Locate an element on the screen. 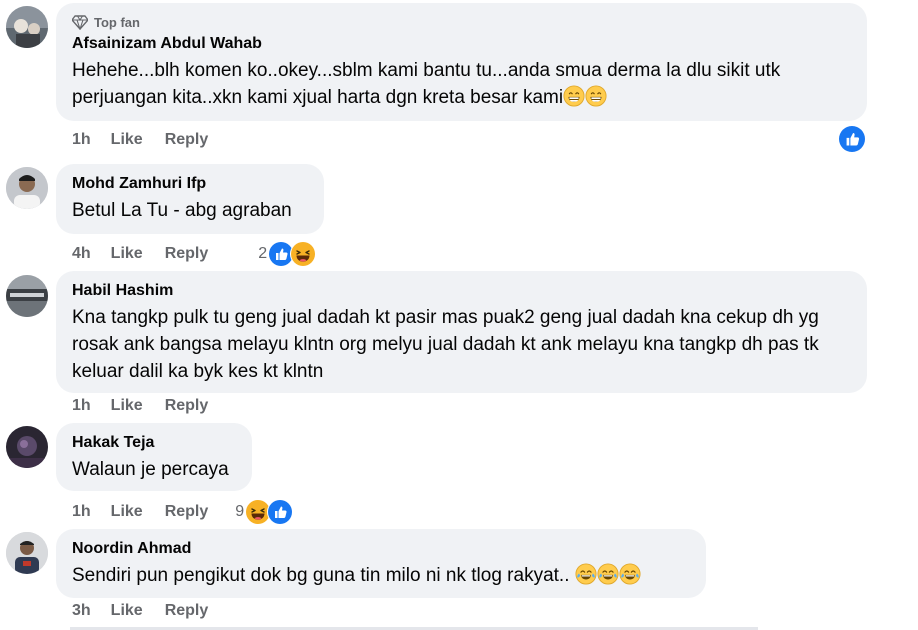 Image resolution: width=918 pixels, height=630 pixels. reaction-summary: 2 is located at coordinates (287, 254).